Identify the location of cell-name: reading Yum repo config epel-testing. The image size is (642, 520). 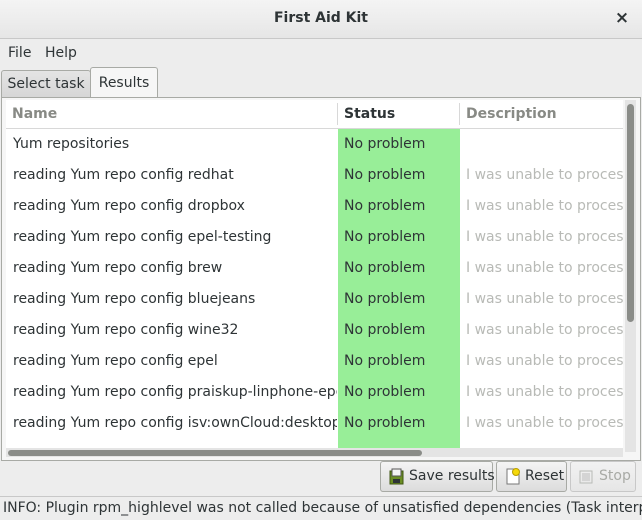
(142, 237).